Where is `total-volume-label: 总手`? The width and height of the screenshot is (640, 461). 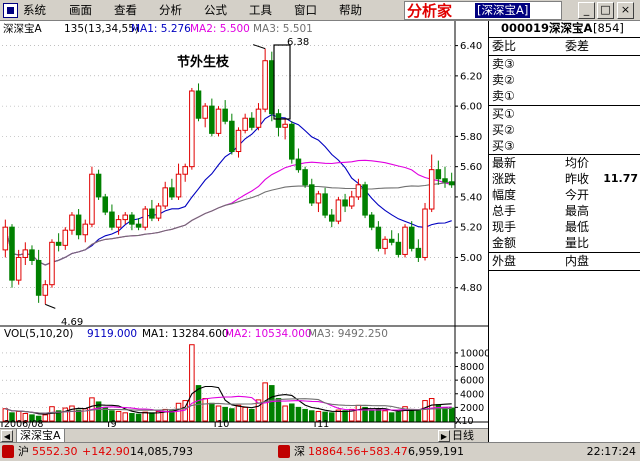 total-volume-label: 总手 is located at coordinates (504, 211).